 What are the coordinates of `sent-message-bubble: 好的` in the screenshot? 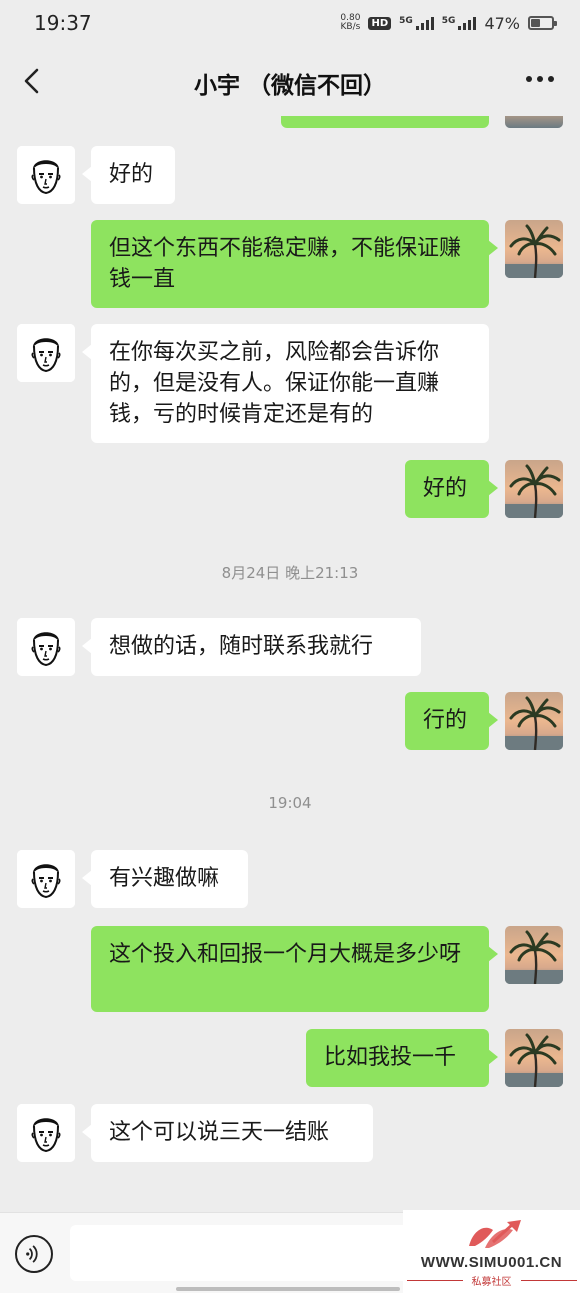 It's located at (451, 489).